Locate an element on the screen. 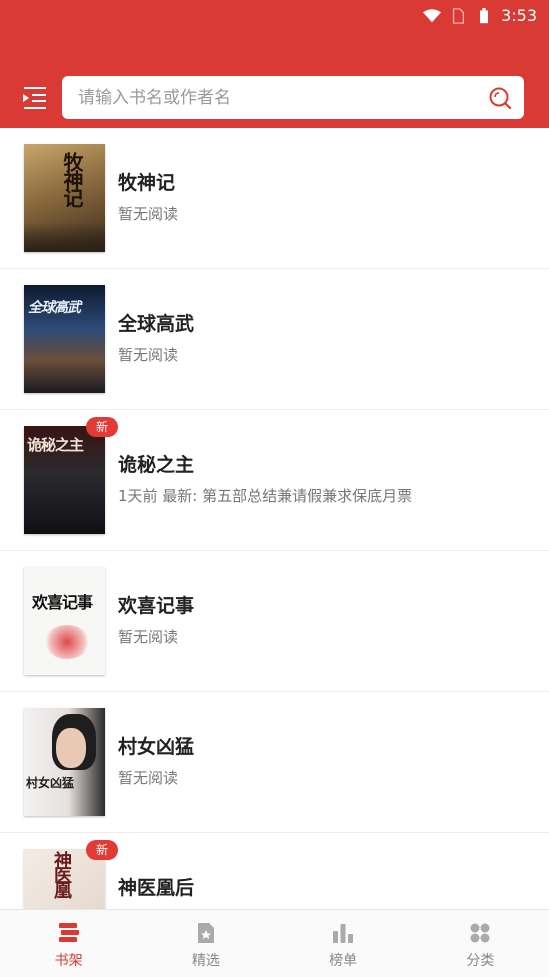 The width and height of the screenshot is (549, 977). book-cover: 欢喜记事 is located at coordinates (64, 621).